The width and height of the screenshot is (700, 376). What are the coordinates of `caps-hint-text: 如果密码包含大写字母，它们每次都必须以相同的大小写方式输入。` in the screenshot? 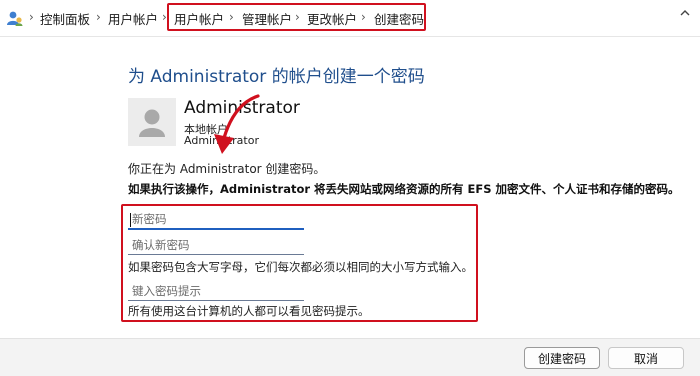 It's located at (300, 267).